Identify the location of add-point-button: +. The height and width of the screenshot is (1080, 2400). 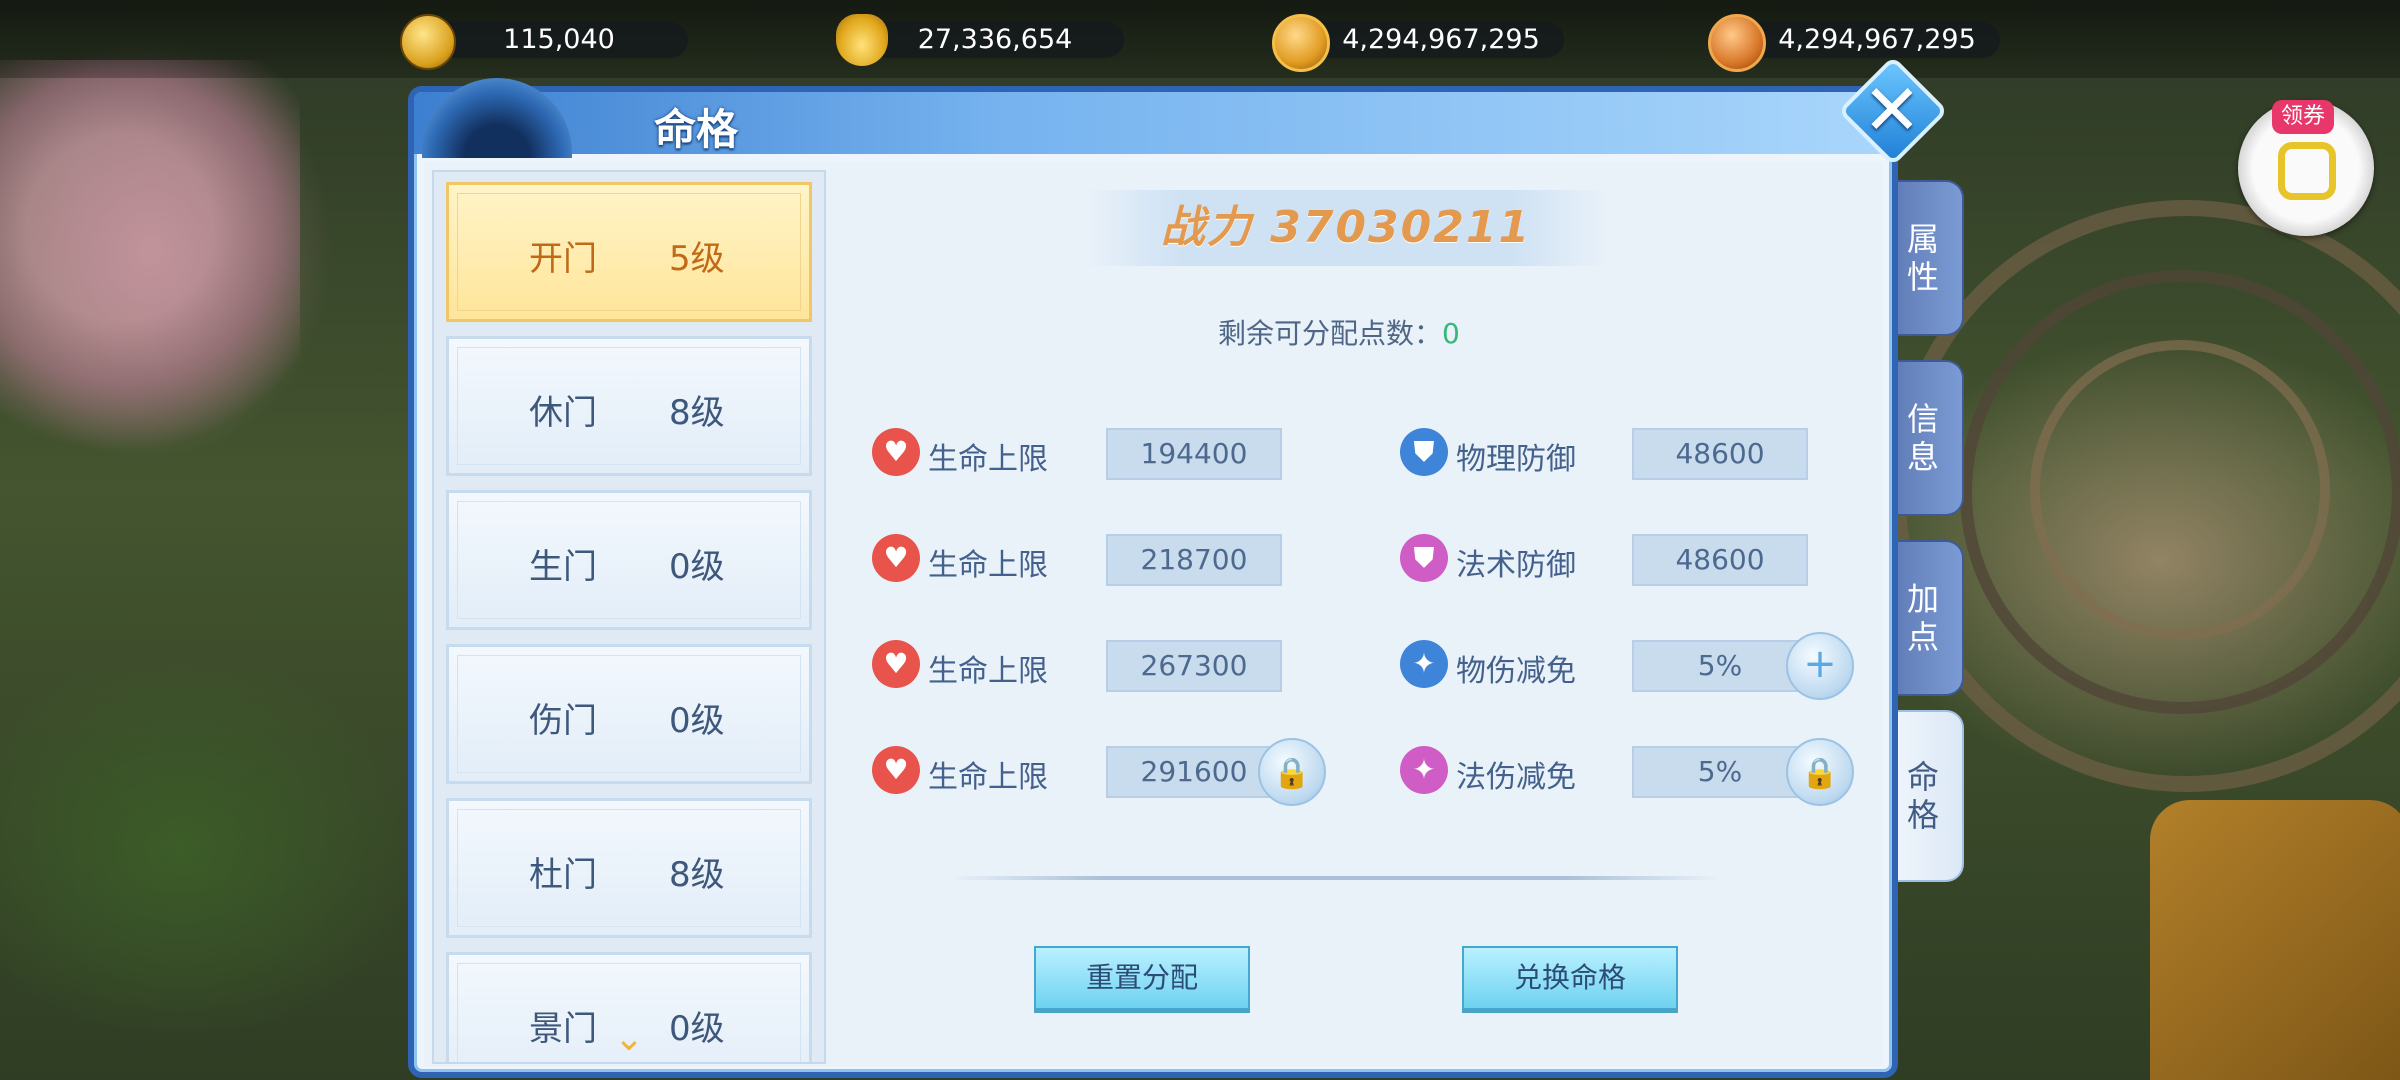
(1820, 666).